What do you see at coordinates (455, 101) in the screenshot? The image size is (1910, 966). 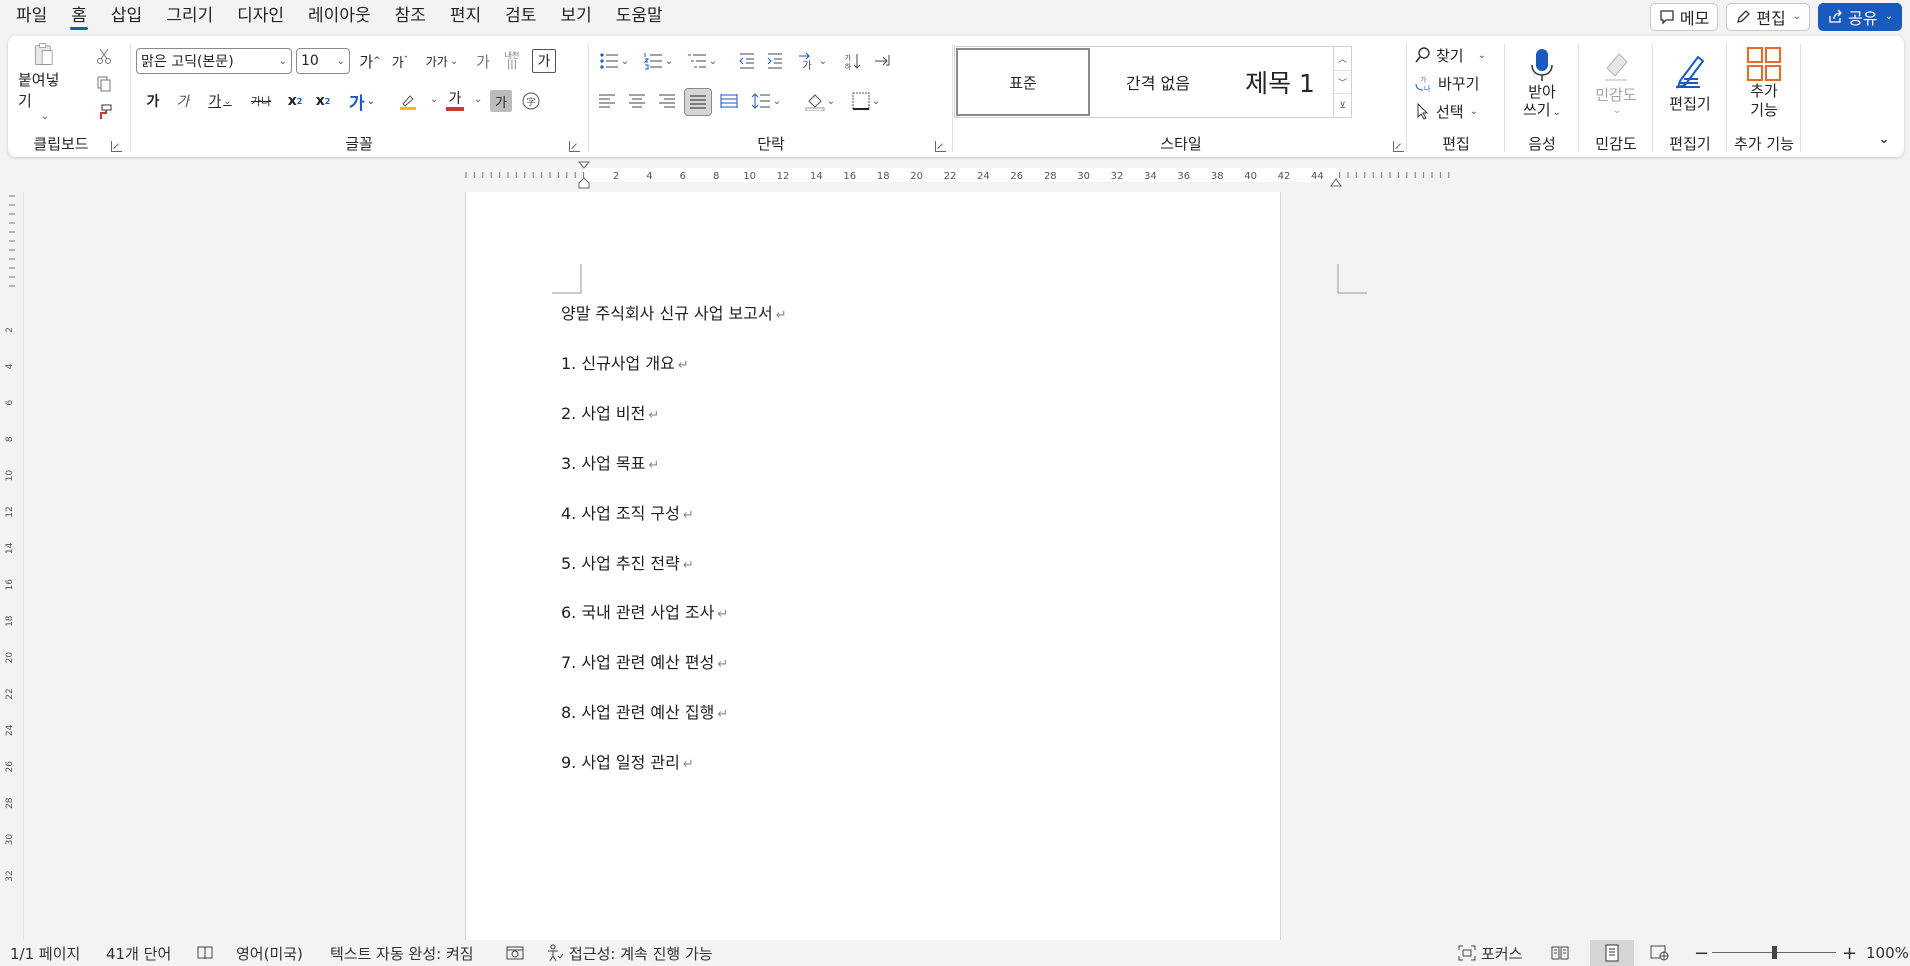 I see `font-color-button: 가` at bounding box center [455, 101].